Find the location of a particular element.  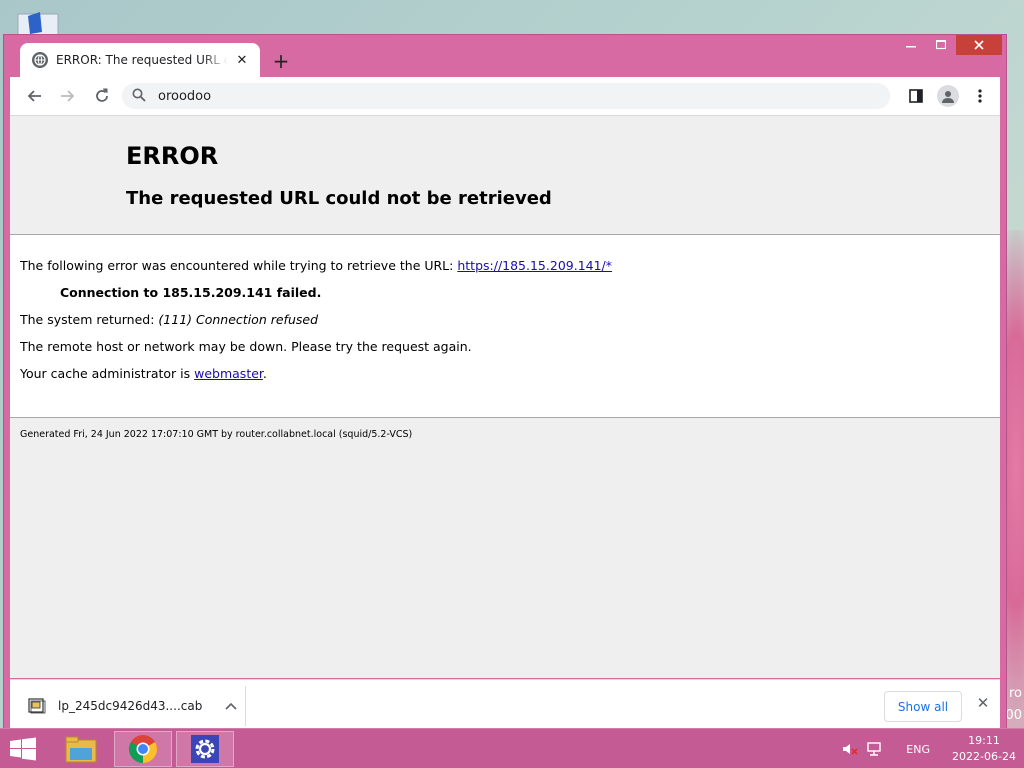

language-indicator: ENG is located at coordinates (918, 749).